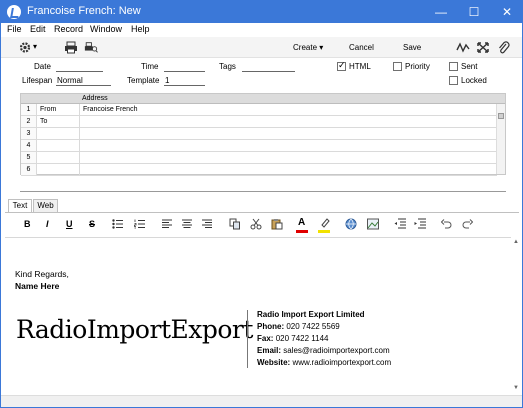  What do you see at coordinates (263, 99) in the screenshot?
I see `matrix-header: Address` at bounding box center [263, 99].